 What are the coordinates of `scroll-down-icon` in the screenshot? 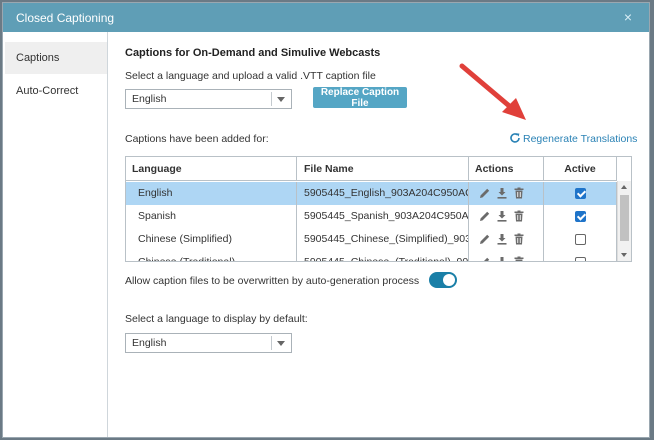 It's located at (624, 255).